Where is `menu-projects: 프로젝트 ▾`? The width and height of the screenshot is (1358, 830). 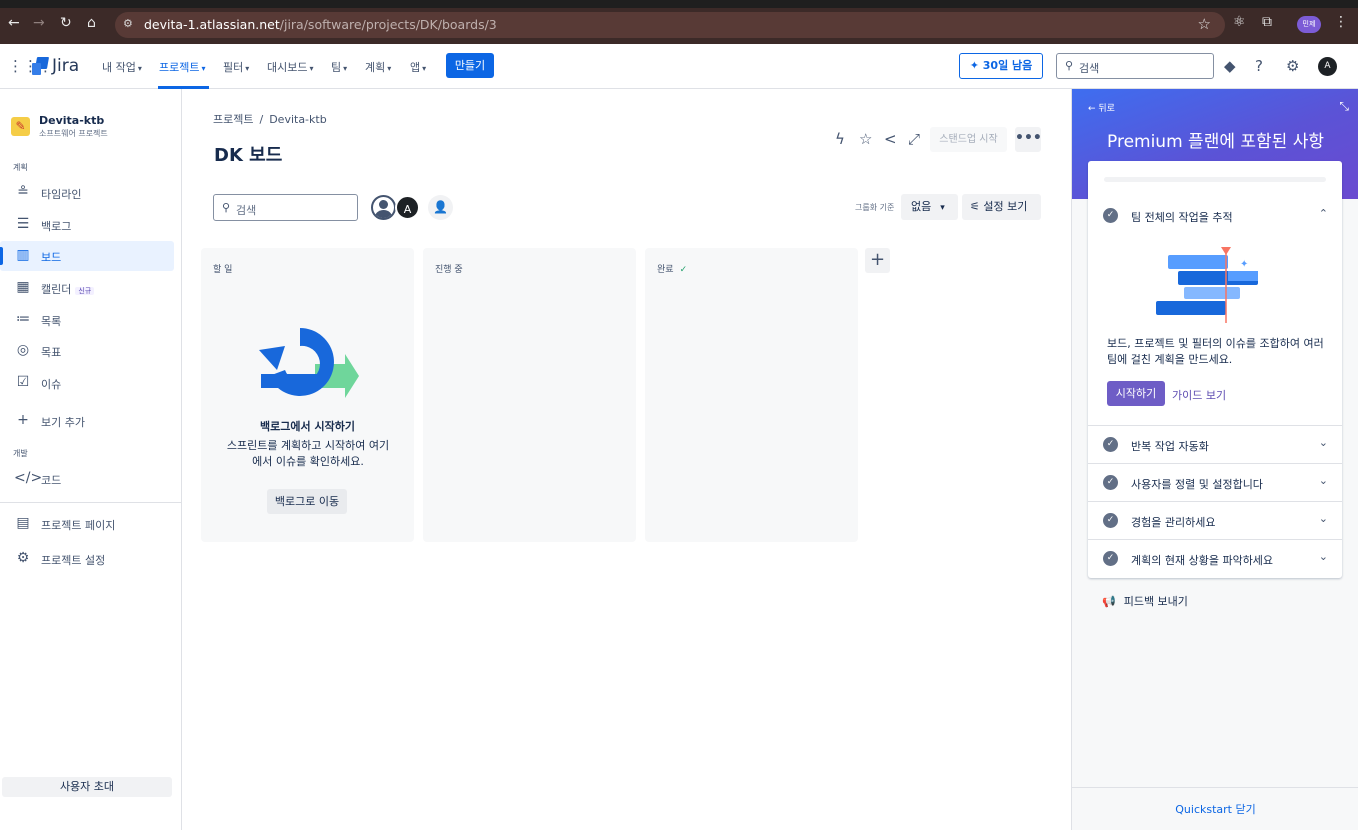 menu-projects: 프로젝트 ▾ is located at coordinates (182, 67).